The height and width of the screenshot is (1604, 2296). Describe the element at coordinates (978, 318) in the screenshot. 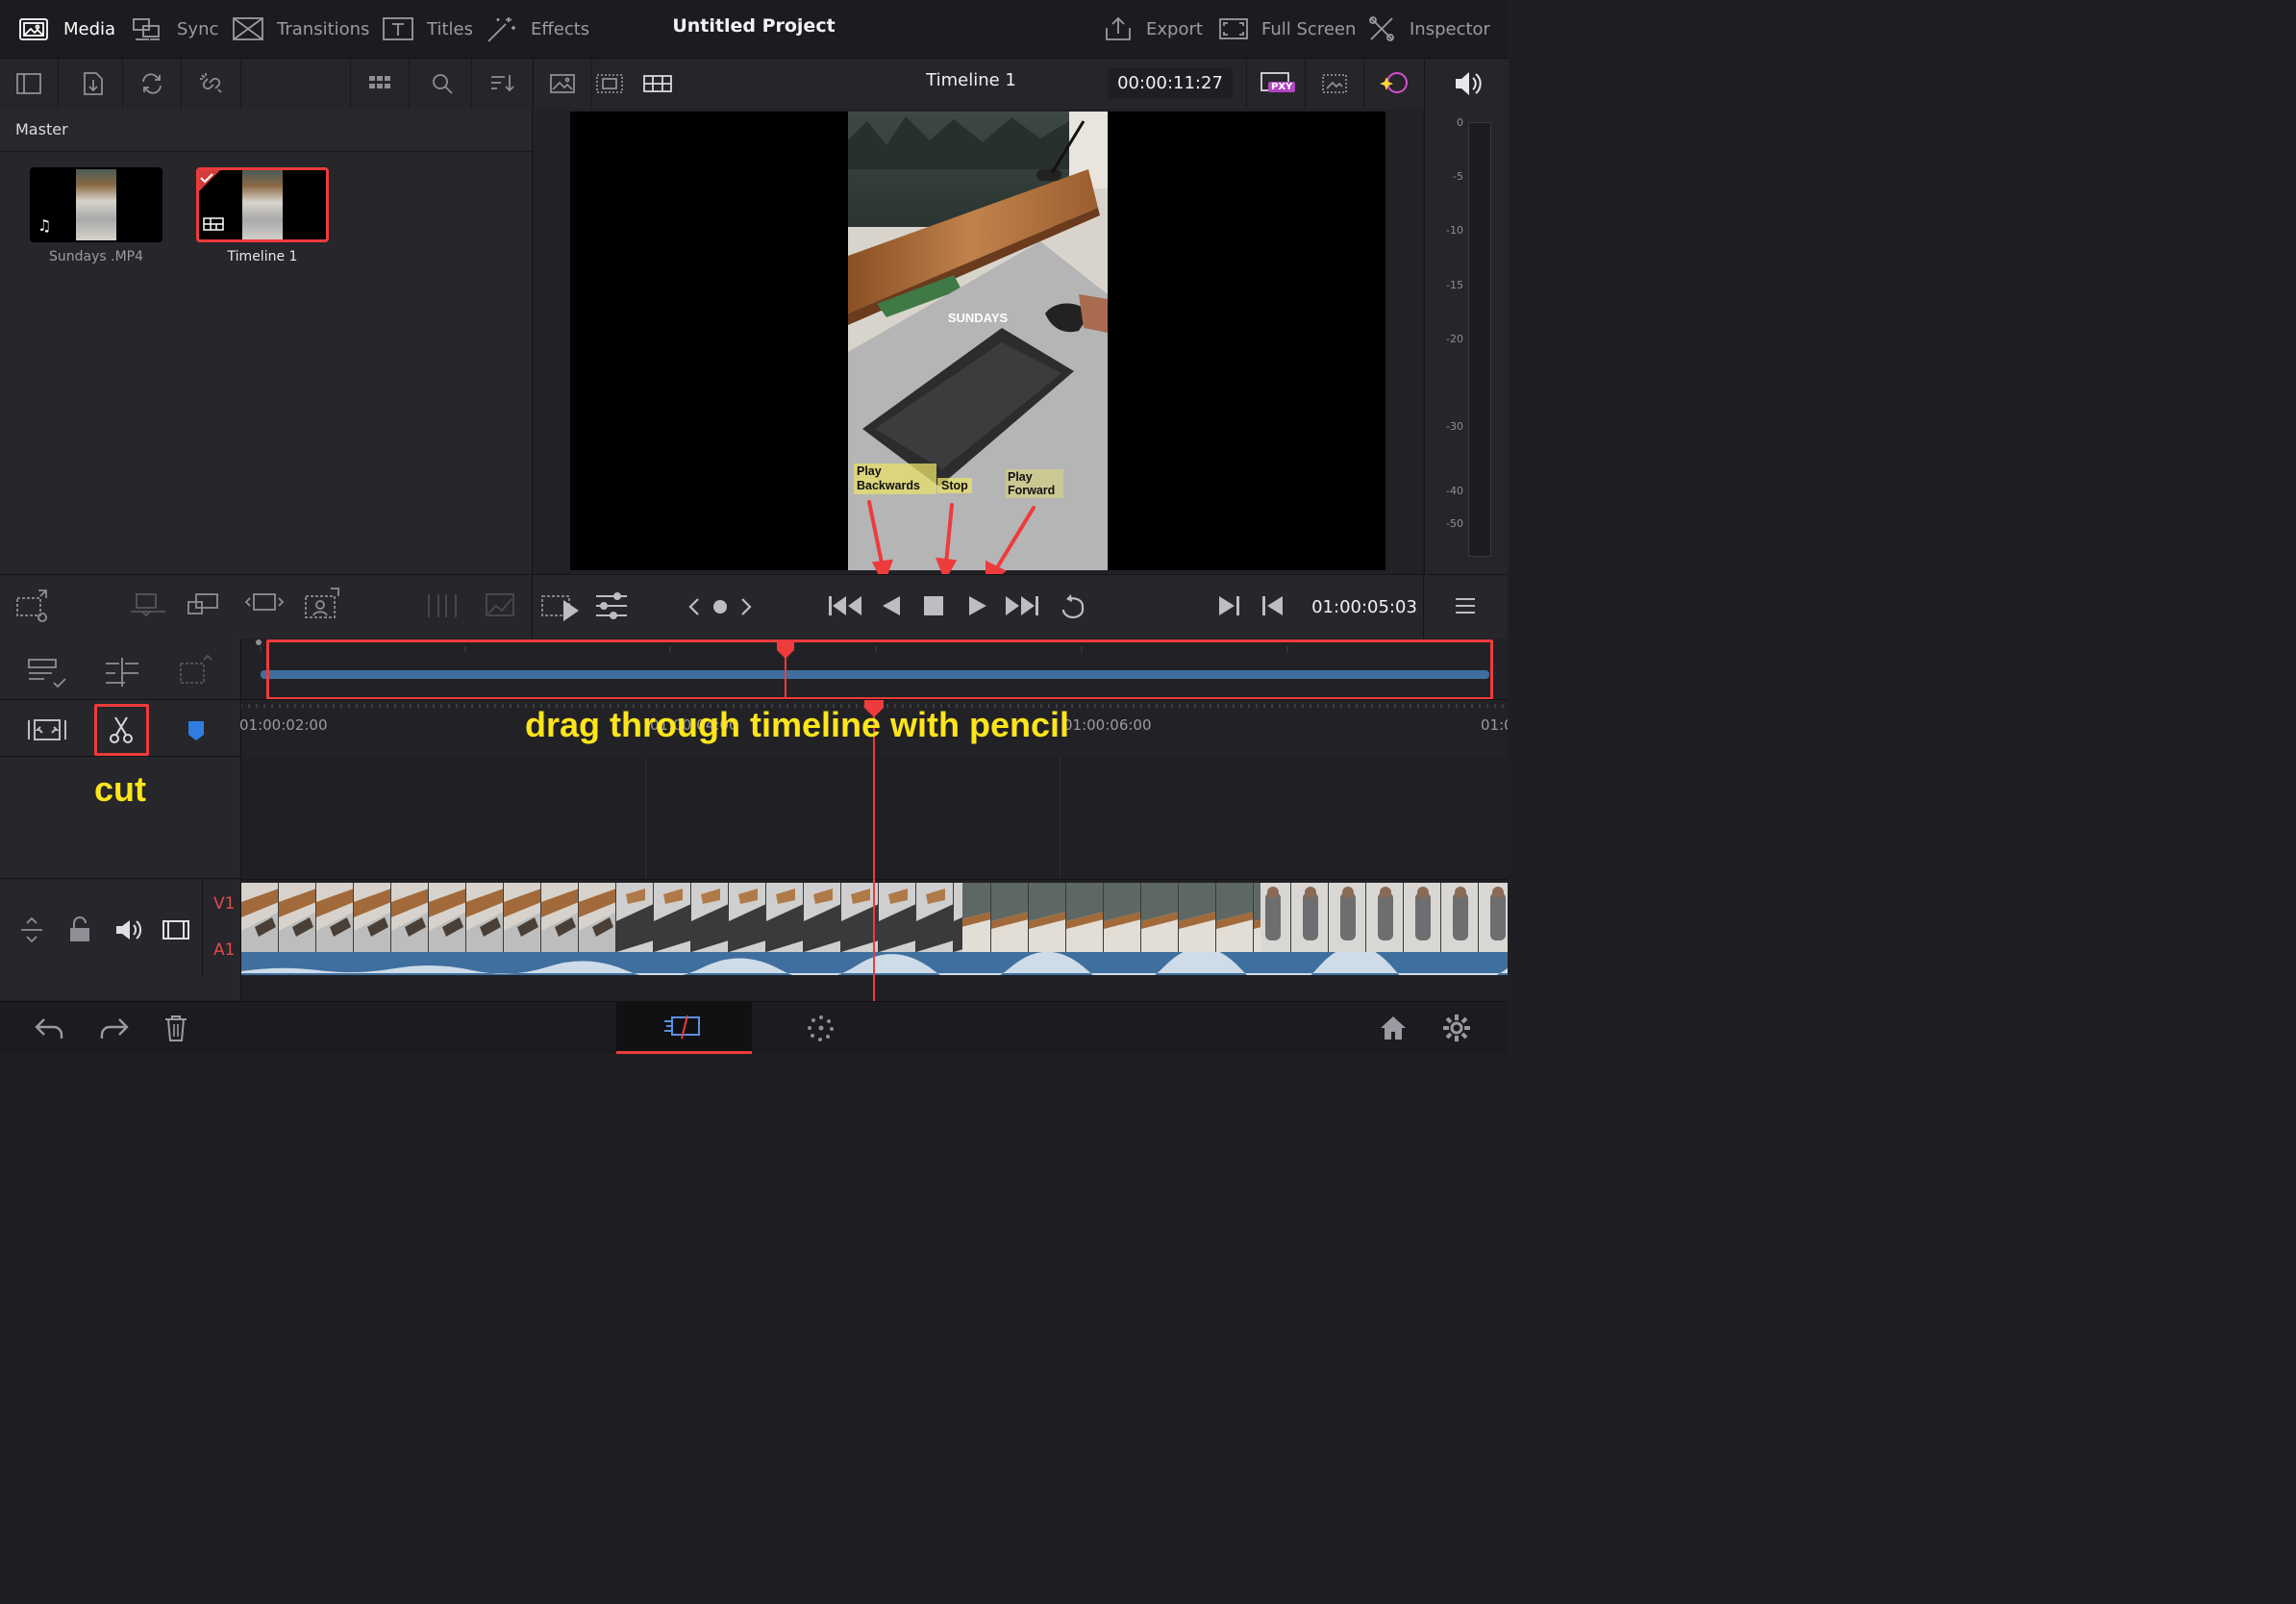

I see `video-overlay-text: SUNDAYS` at that location.